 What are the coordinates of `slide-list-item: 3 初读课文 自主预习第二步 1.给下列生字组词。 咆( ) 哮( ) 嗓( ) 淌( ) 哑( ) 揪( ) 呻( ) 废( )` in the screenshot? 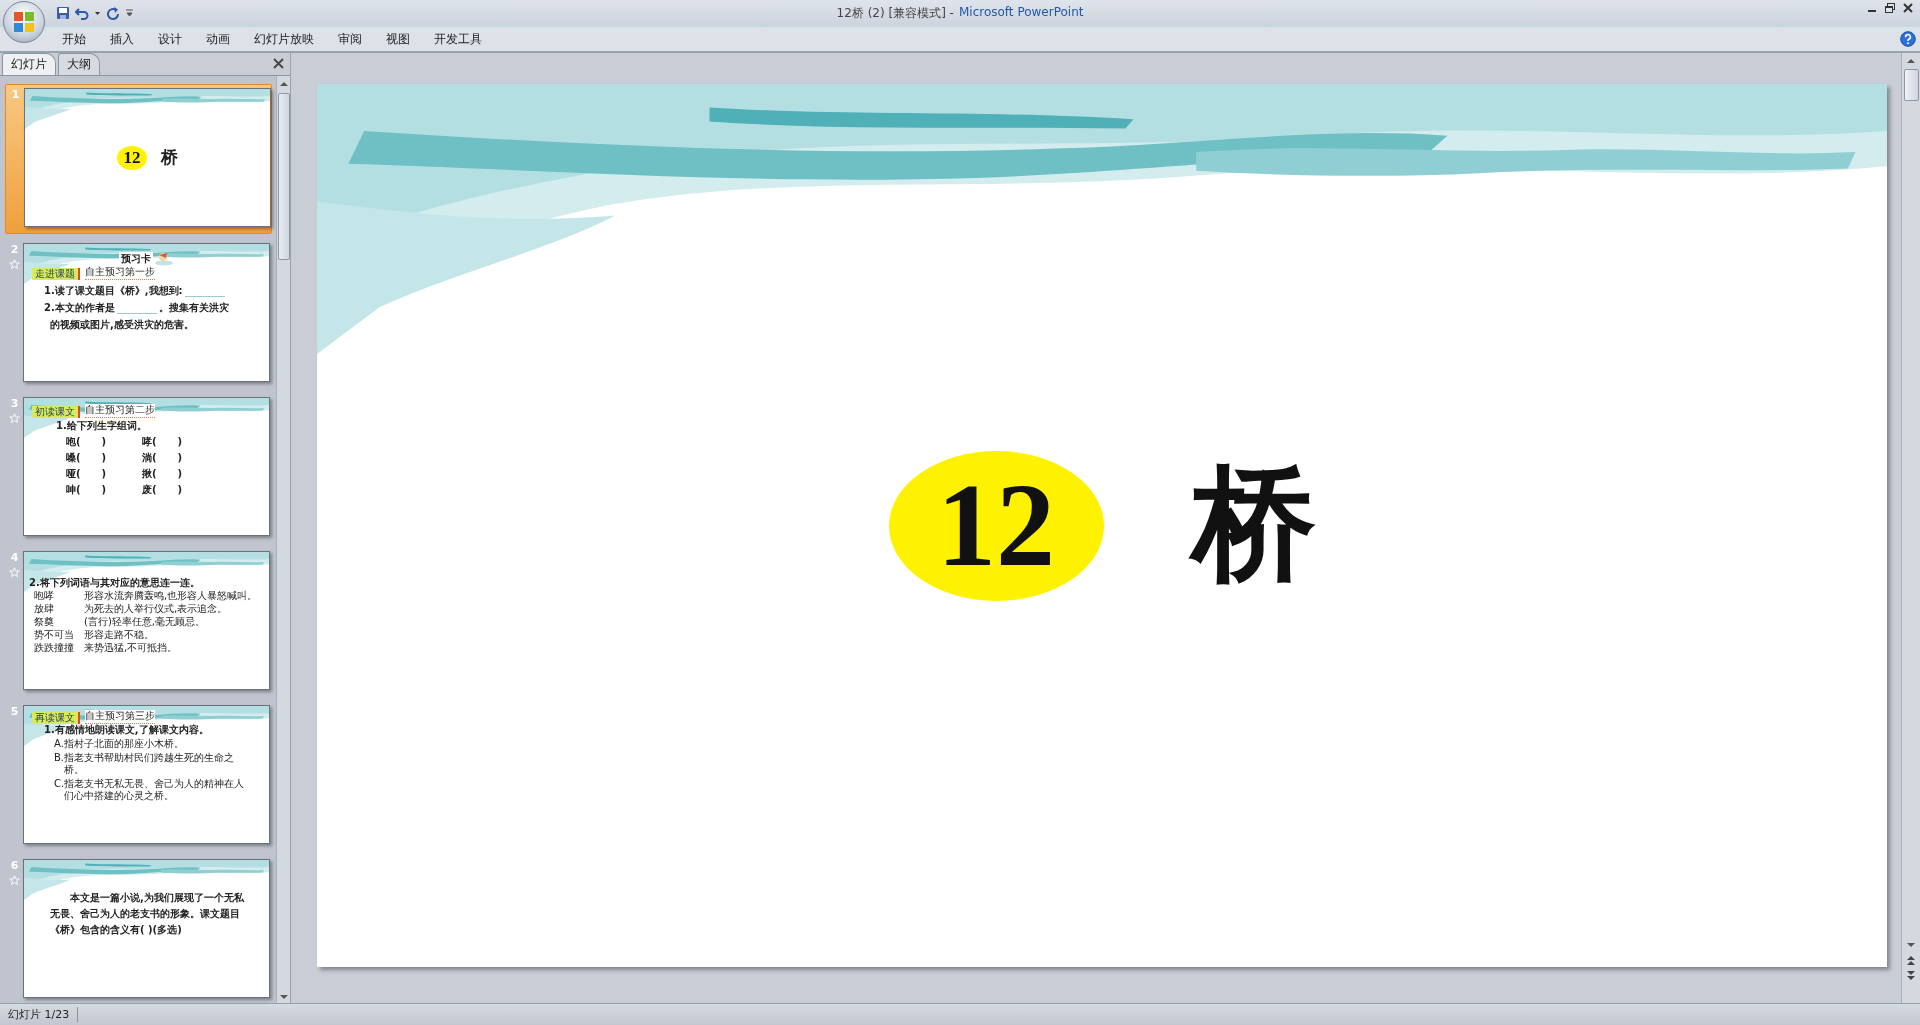 It's located at (138, 468).